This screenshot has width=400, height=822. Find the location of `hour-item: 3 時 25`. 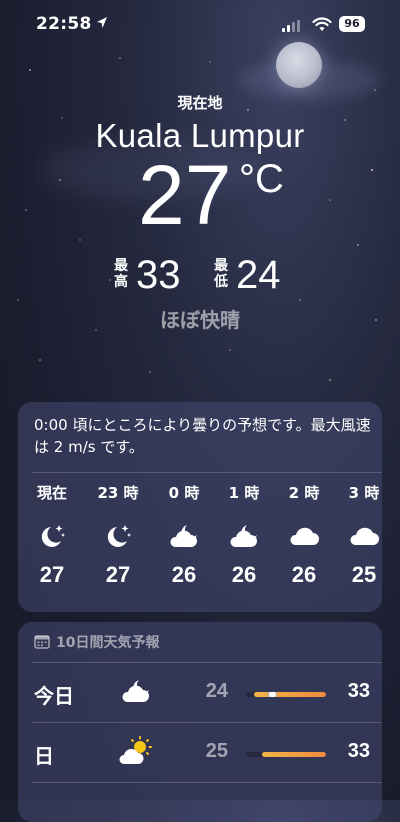

hour-item: 3 時 25 is located at coordinates (364, 535).